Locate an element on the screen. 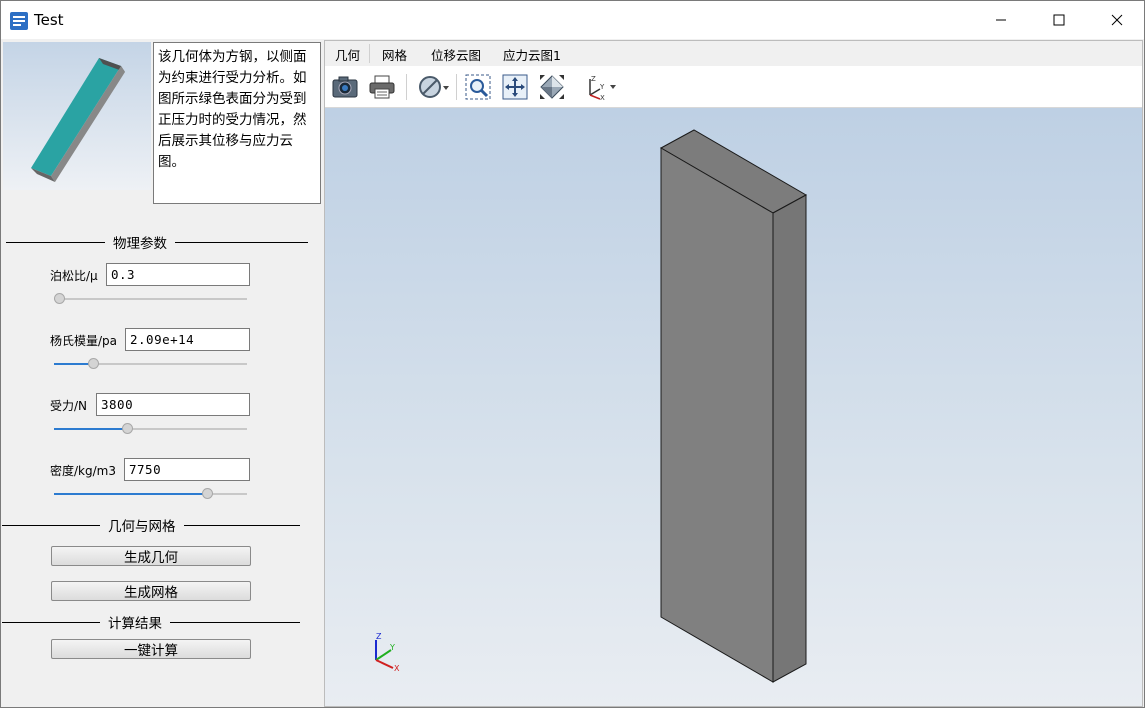 The height and width of the screenshot is (708, 1145). physics-section-header: 物理参数 is located at coordinates (157, 243).